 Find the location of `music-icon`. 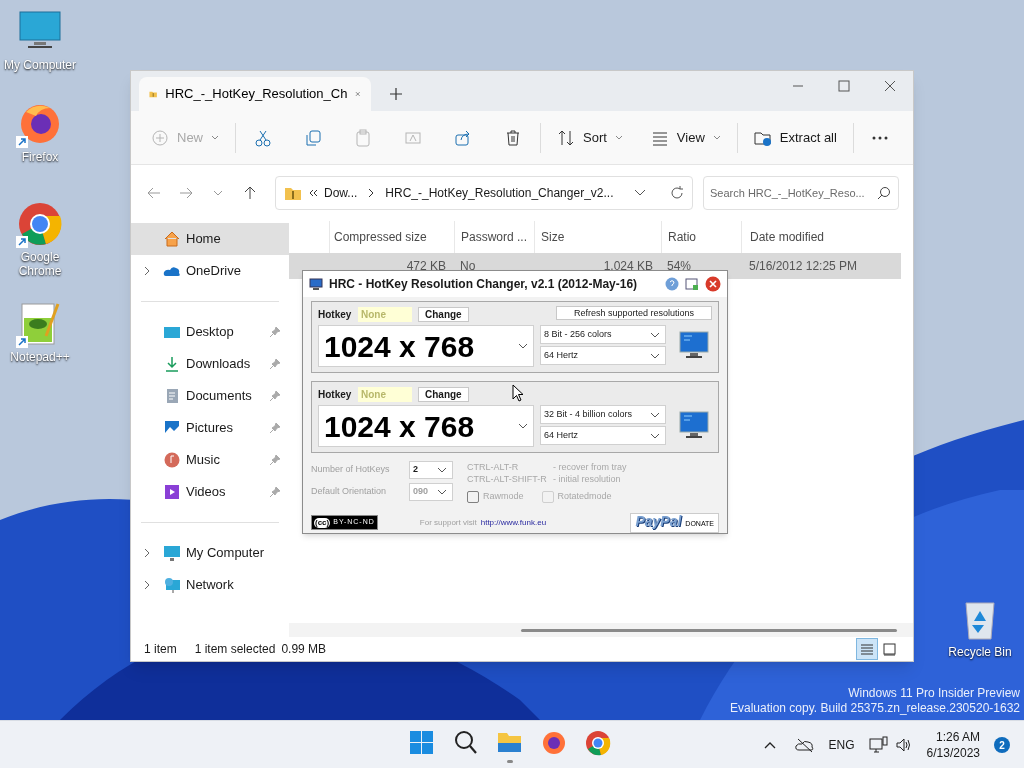

music-icon is located at coordinates (172, 460).